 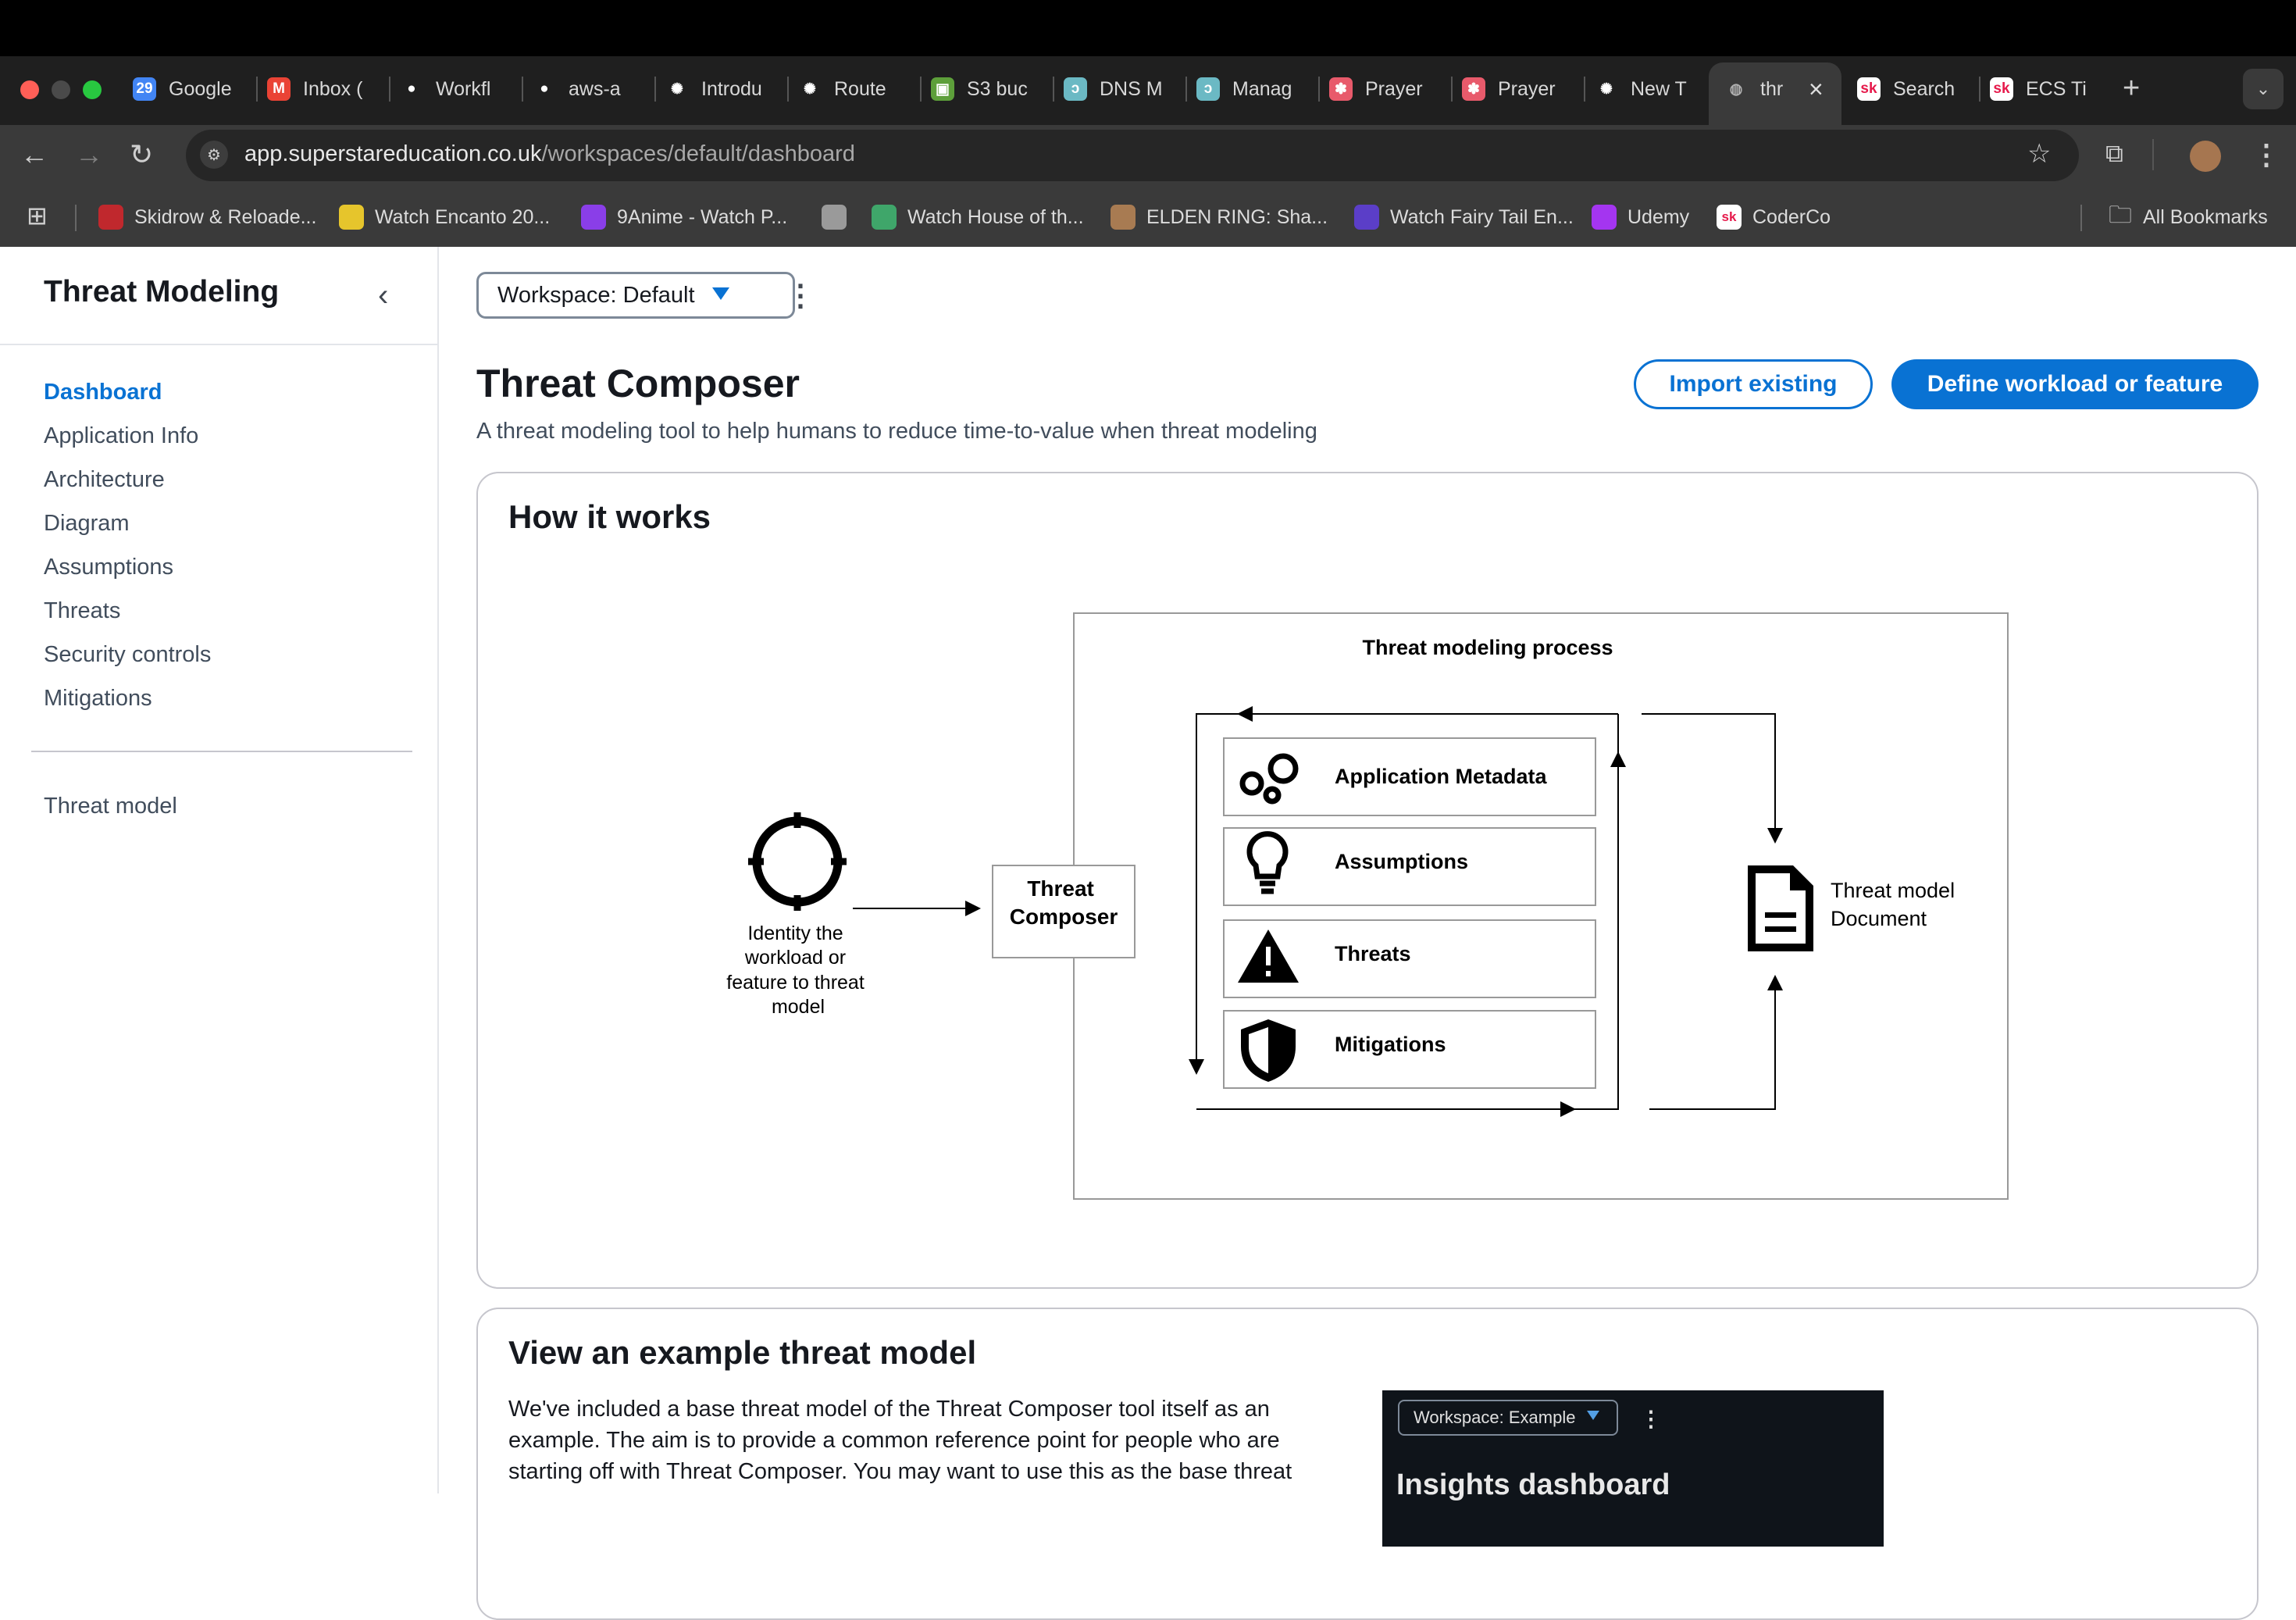 I want to click on tab-label: Prayer, so click(x=1527, y=88).